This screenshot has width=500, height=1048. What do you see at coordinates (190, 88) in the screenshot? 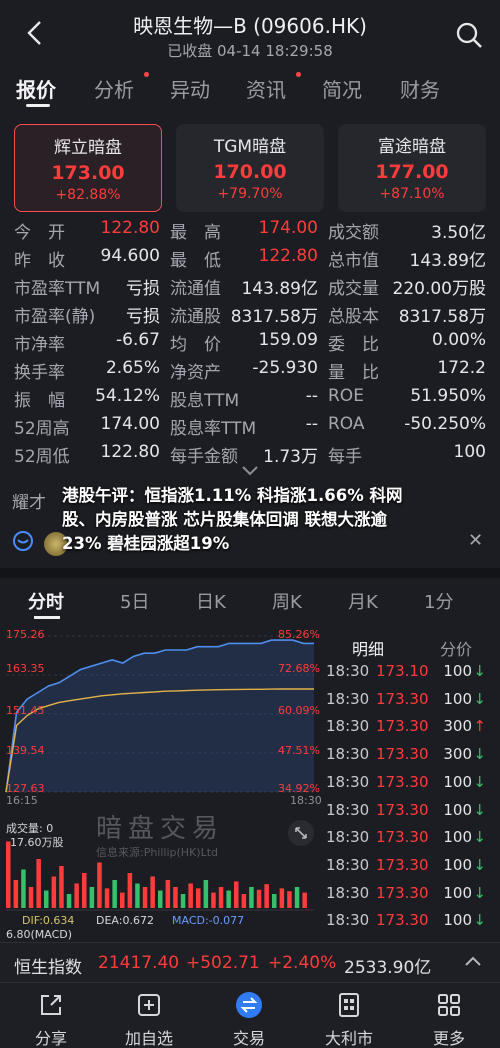
I see `tab-movement: 异动` at bounding box center [190, 88].